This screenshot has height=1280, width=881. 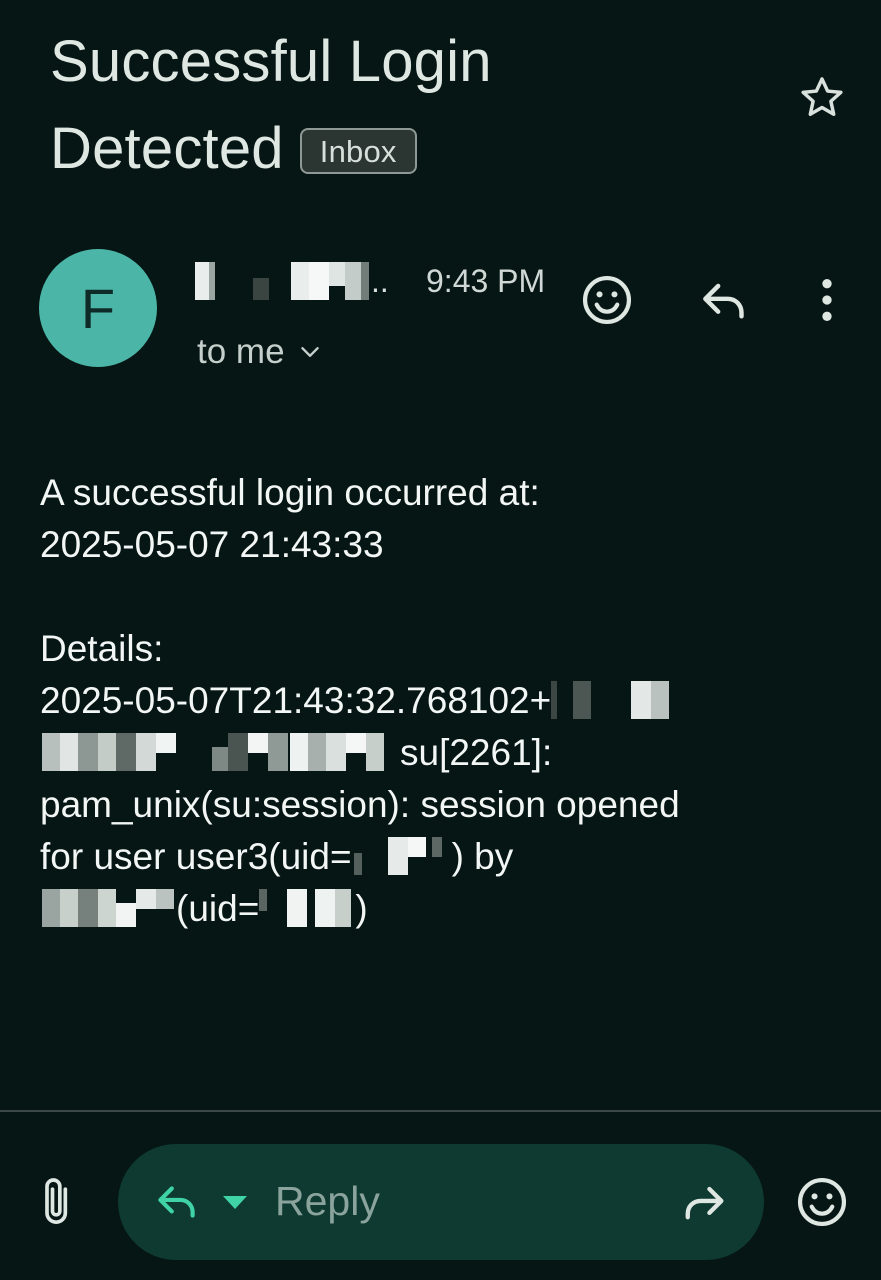 I want to click on attachment-icon, so click(x=58, y=1202).